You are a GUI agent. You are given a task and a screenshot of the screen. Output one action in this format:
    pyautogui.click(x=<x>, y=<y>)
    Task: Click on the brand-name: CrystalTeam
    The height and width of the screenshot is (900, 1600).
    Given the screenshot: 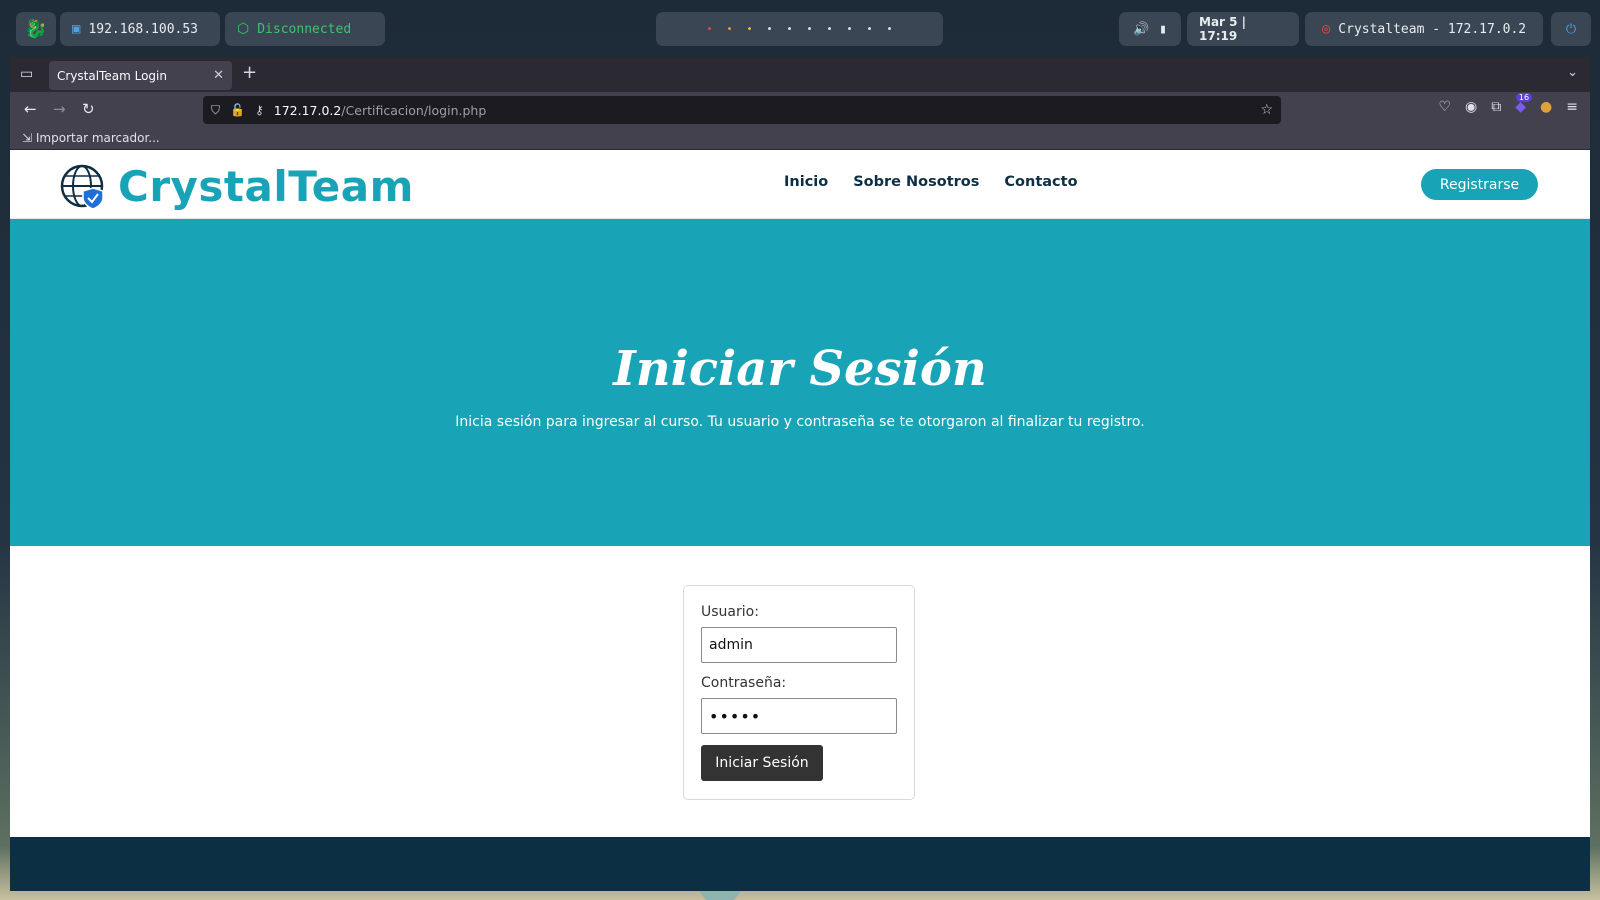 What is the action you would take?
    pyautogui.click(x=266, y=186)
    